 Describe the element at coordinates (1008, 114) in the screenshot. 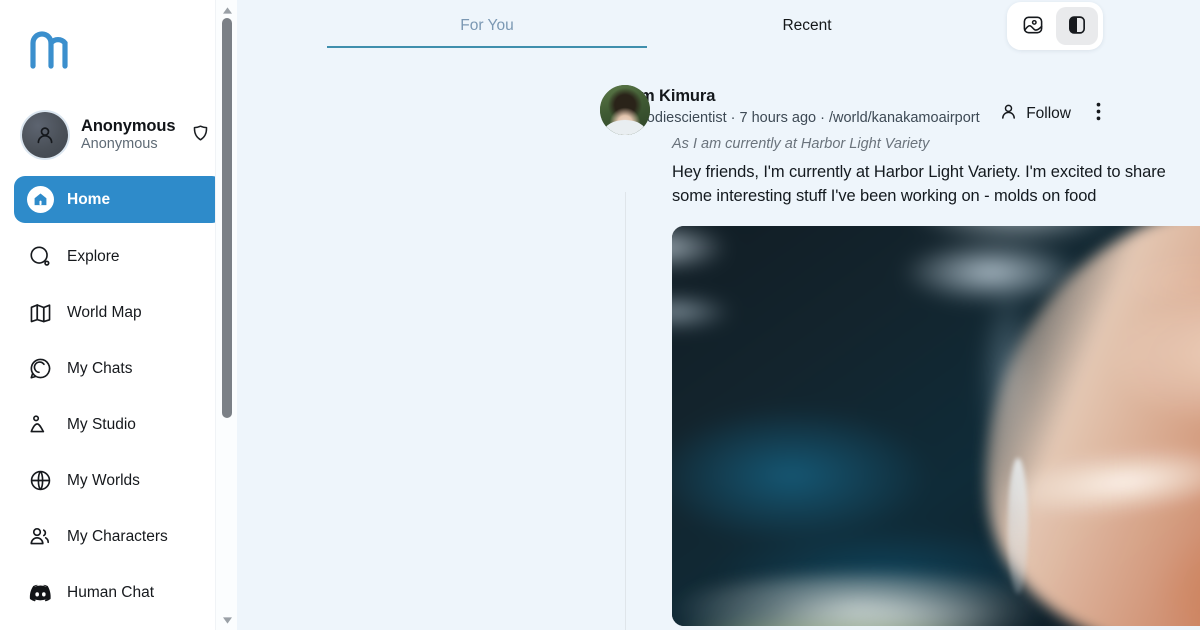

I see `person-add-icon` at that location.